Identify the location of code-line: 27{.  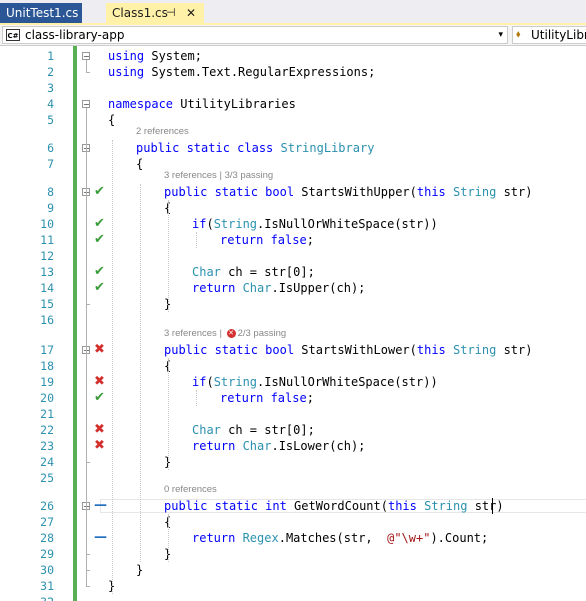
(293, 522).